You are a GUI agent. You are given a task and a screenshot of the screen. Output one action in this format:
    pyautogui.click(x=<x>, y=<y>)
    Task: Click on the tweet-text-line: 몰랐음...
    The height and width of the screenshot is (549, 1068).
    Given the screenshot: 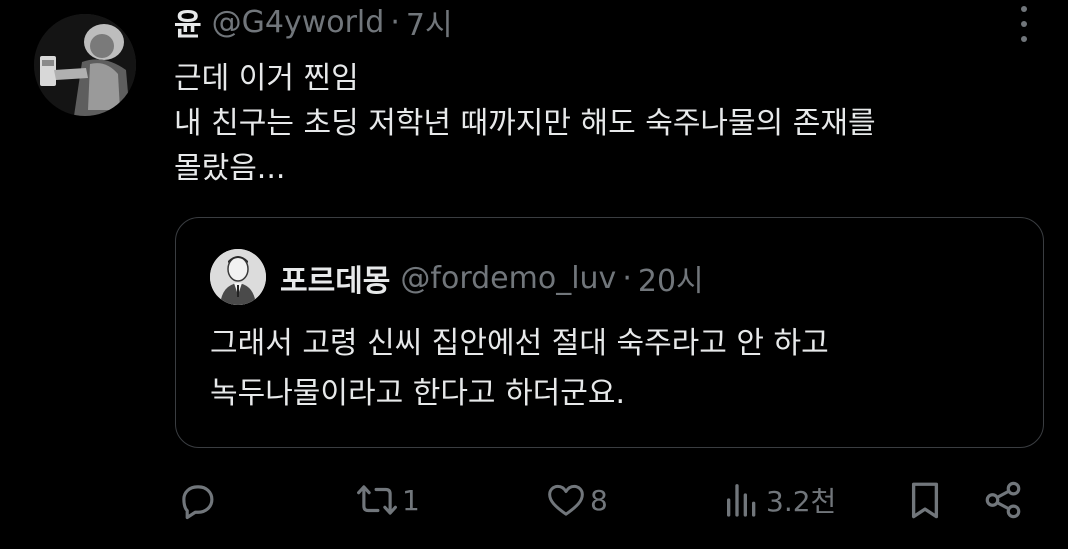 What is the action you would take?
    pyautogui.click(x=230, y=168)
    